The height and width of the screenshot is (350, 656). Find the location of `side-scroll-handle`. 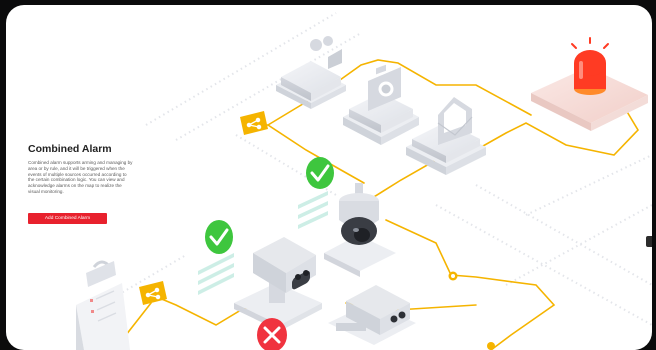

side-scroll-handle is located at coordinates (649, 241).